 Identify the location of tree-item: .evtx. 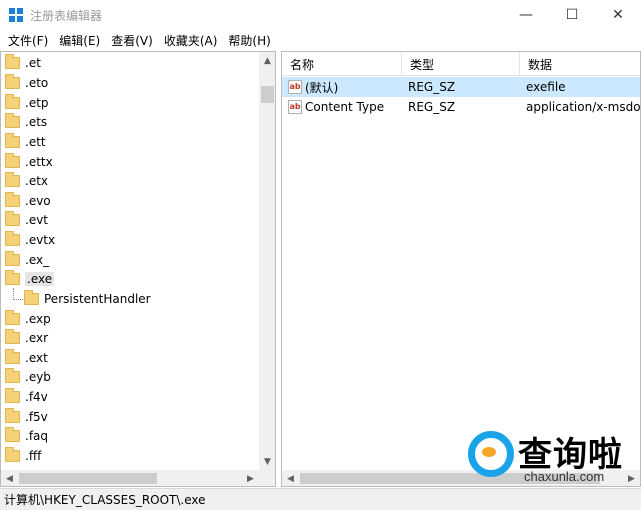
(30, 239).